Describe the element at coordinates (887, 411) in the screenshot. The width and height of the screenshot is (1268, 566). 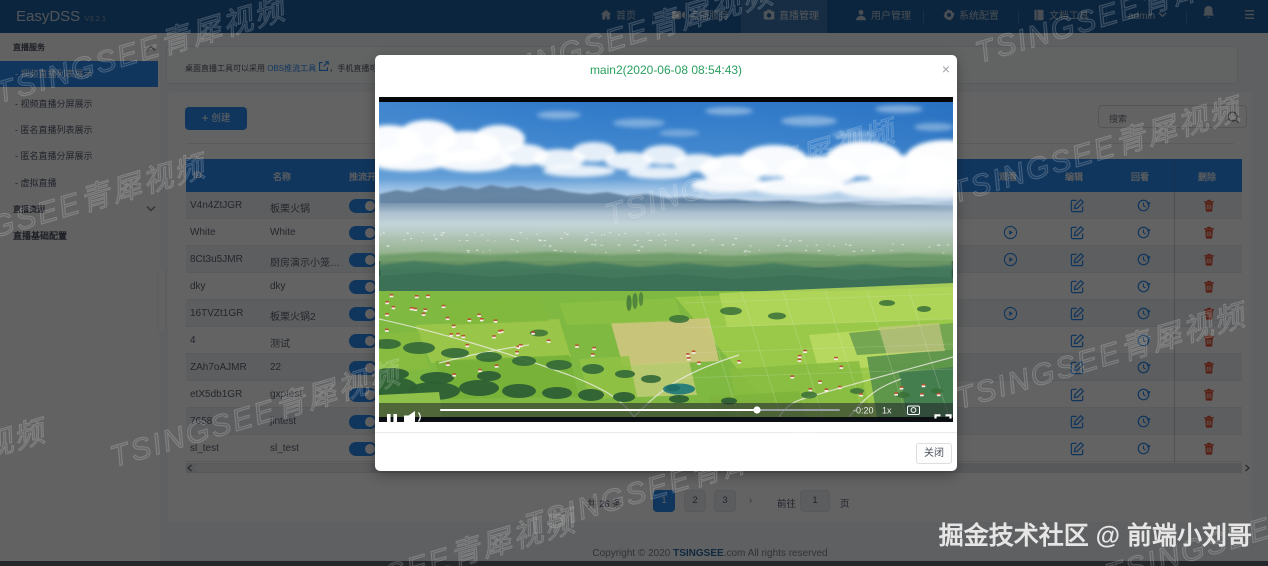
I see `svg-text: 1x` at that location.